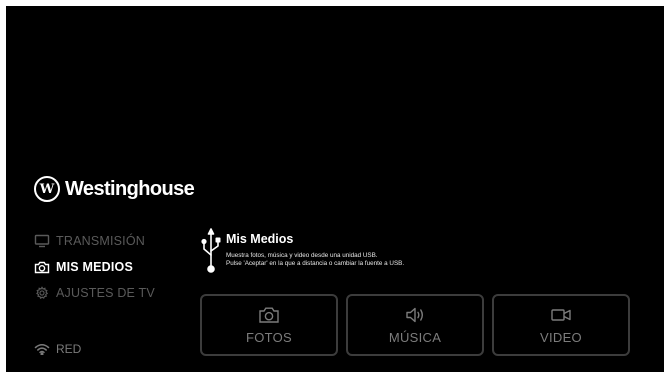 The image size is (670, 378). What do you see at coordinates (42, 293) in the screenshot?
I see `gear-icon` at bounding box center [42, 293].